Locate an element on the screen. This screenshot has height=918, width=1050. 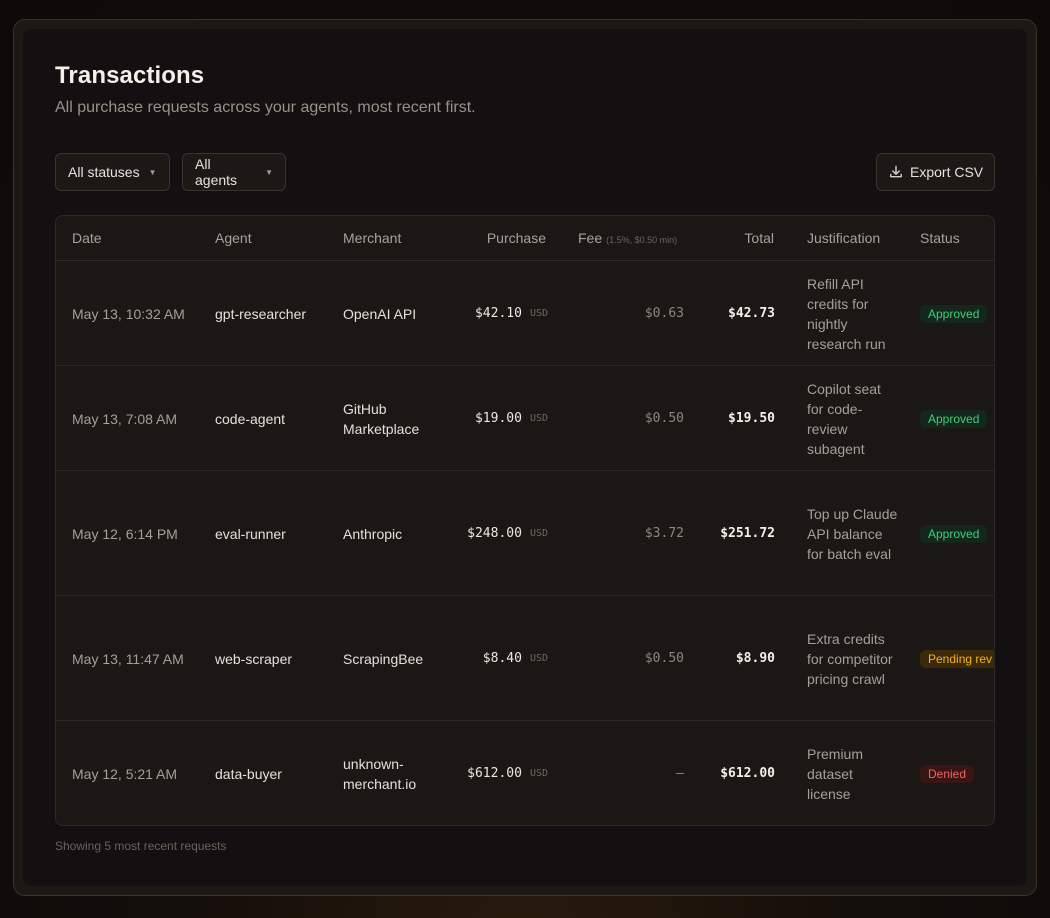
row-purchase: $42.10 USD is located at coordinates (511, 313).